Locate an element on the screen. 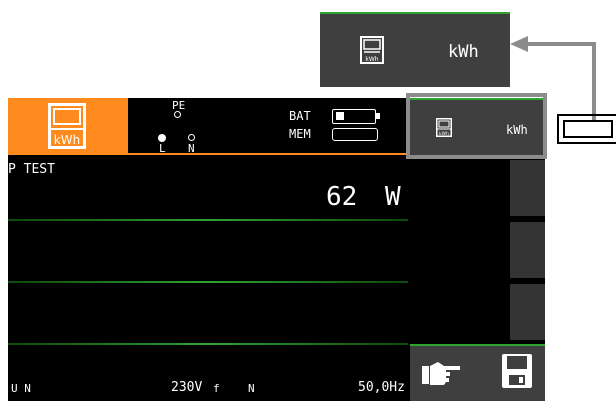 This screenshot has height=401, width=616. l-label: L is located at coordinates (162, 148).